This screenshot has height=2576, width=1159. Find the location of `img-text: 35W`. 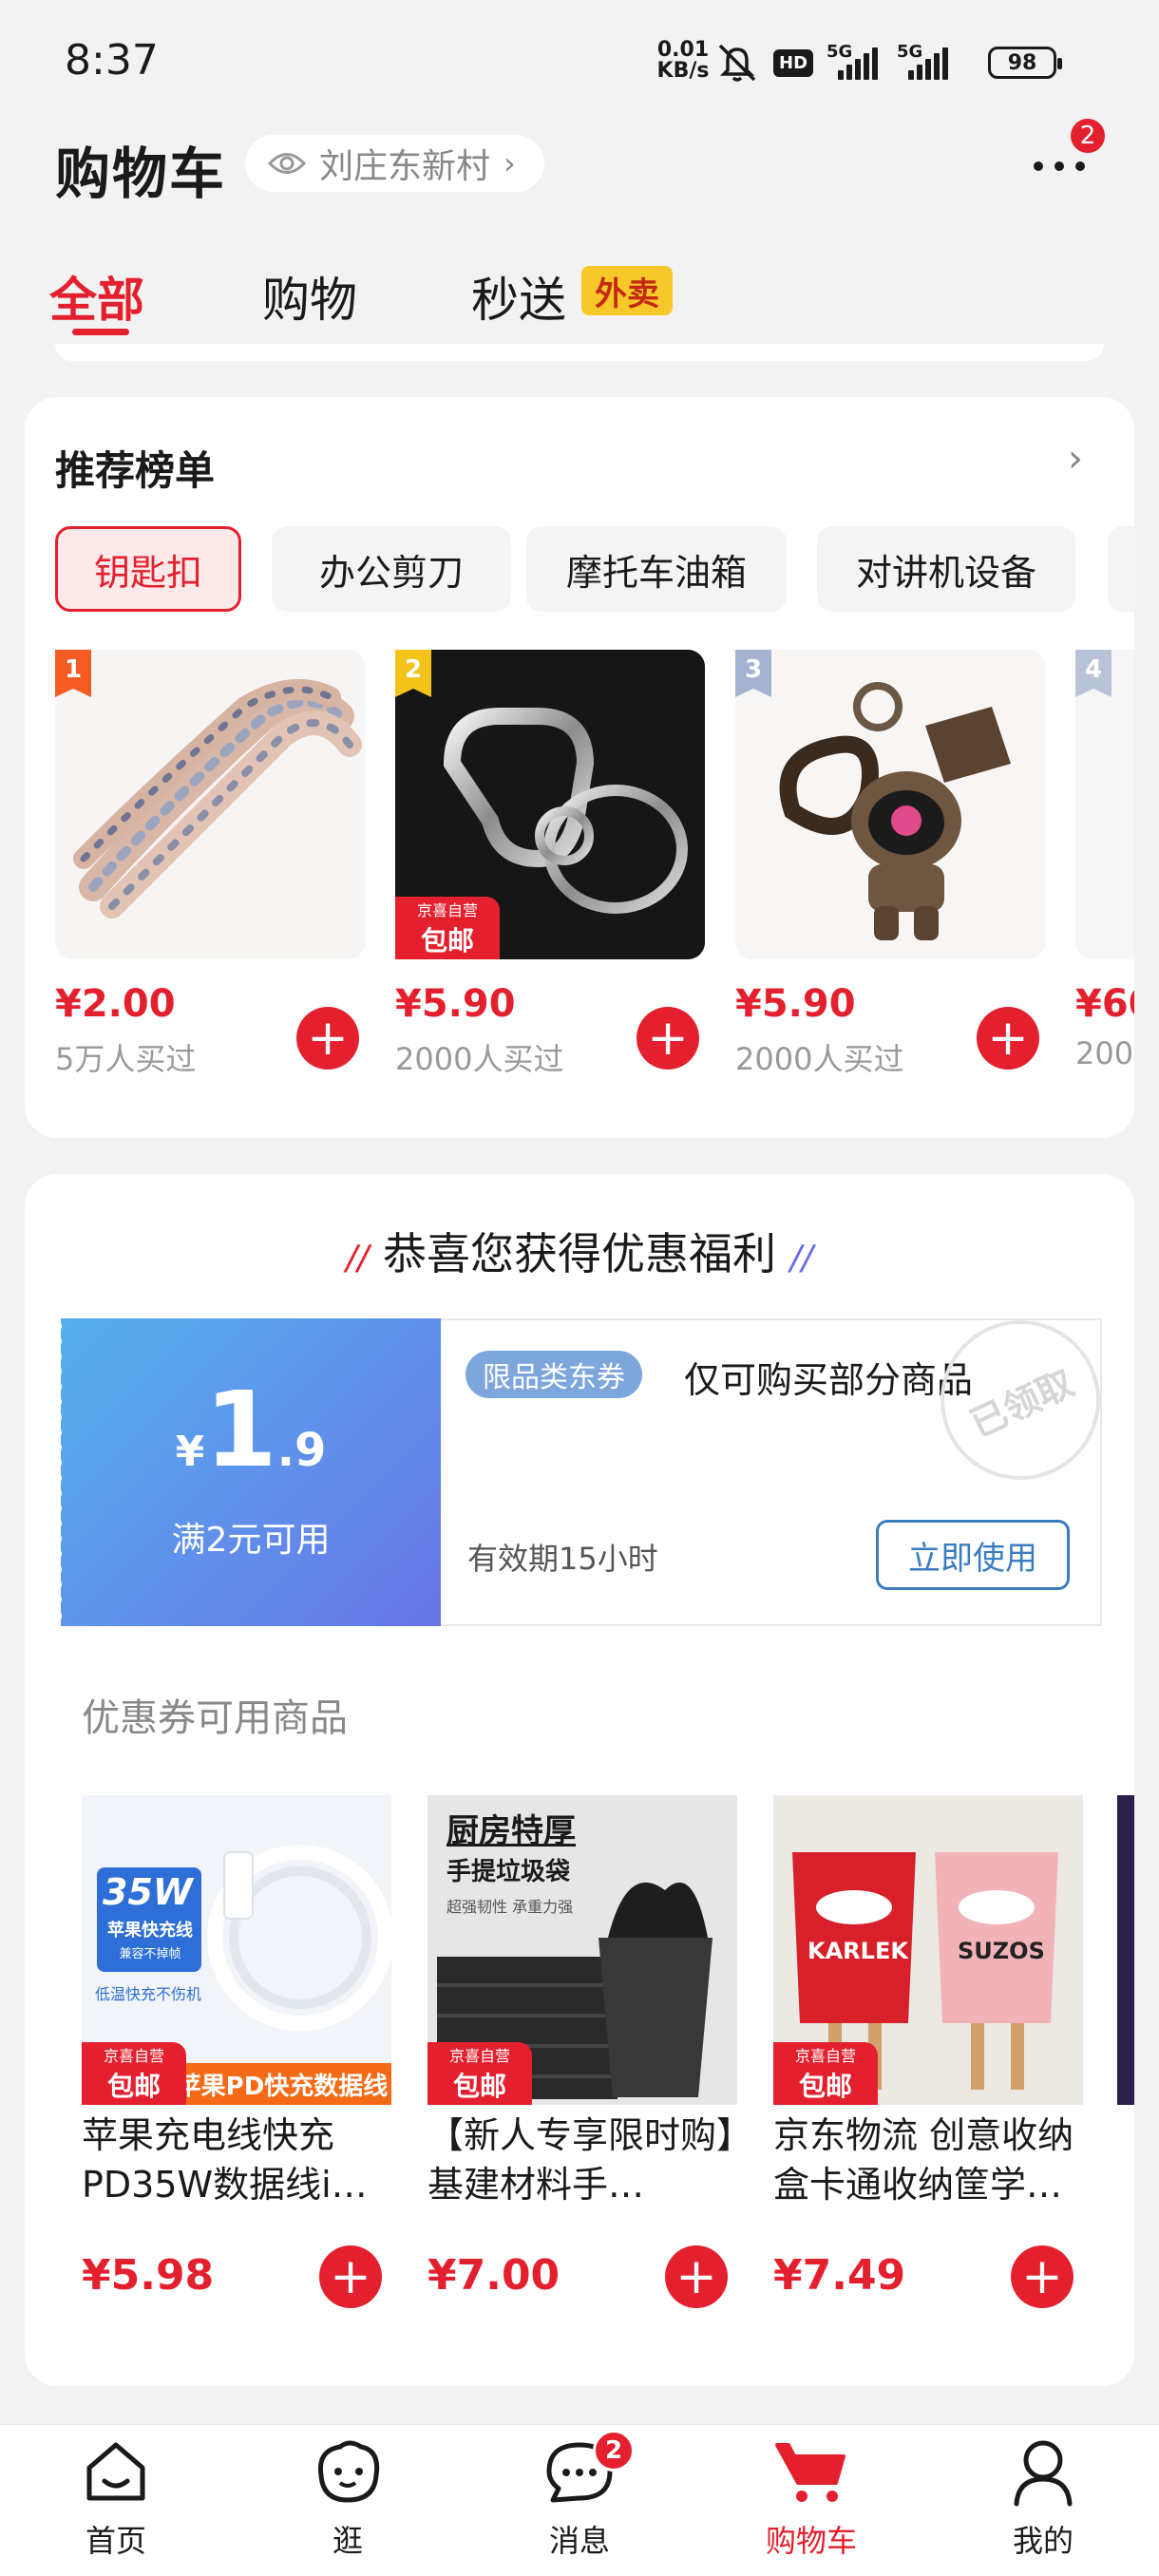

img-text: 35W is located at coordinates (148, 1892).